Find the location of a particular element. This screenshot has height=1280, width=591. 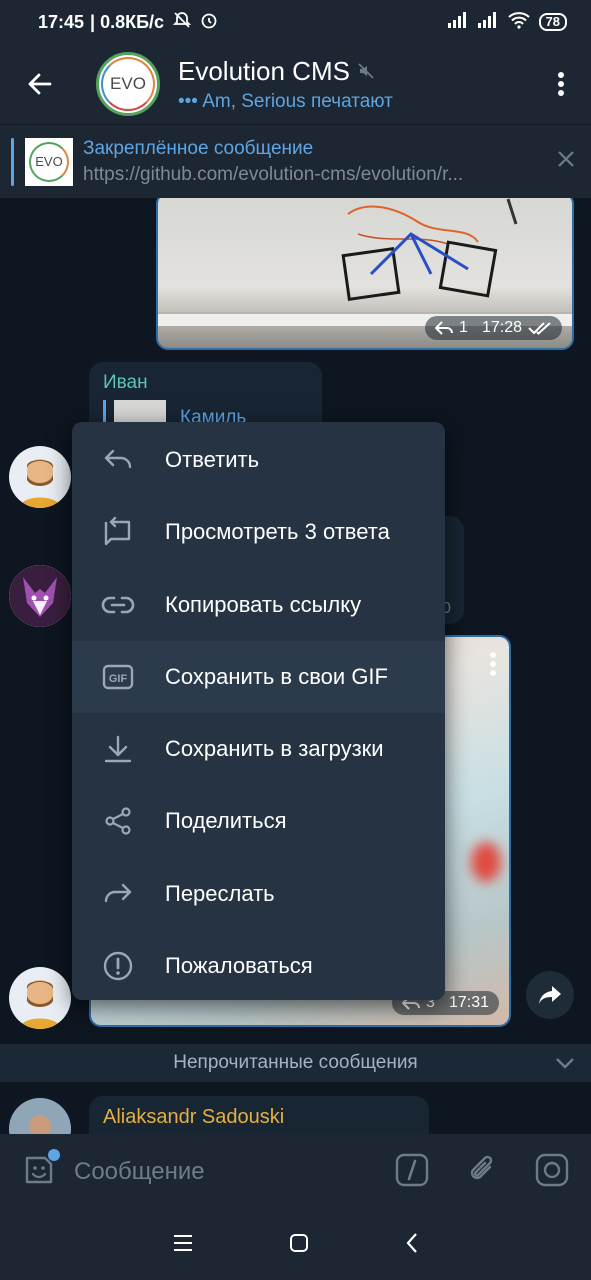

svg-text: GIF is located at coordinates (118, 679).